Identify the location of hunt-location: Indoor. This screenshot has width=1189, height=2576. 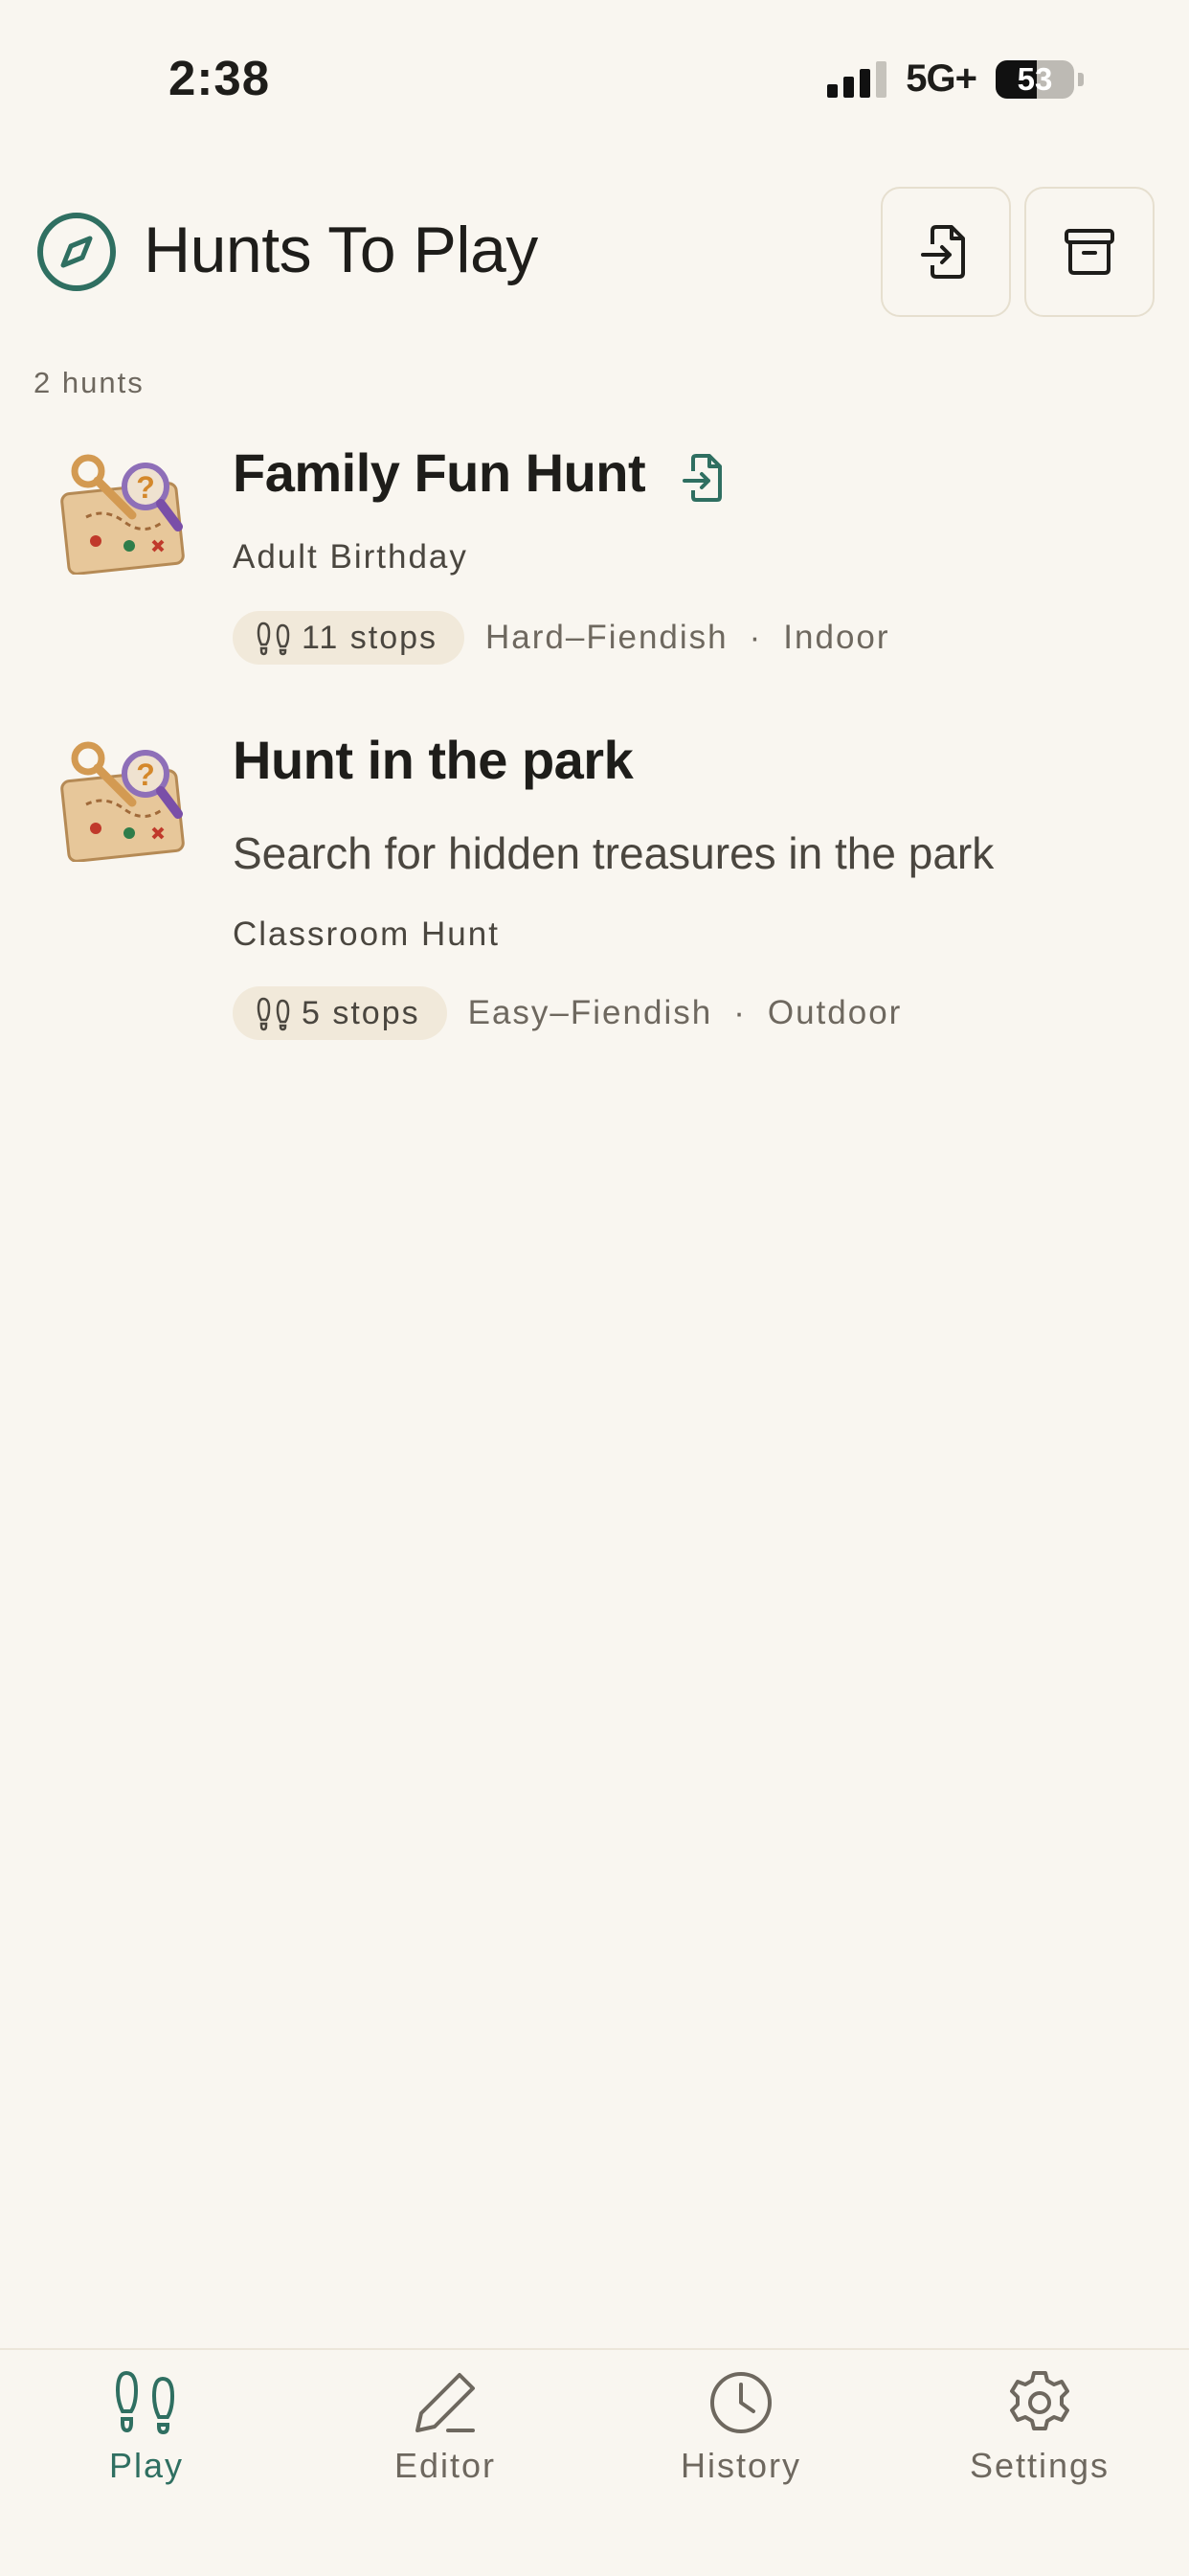
(836, 637).